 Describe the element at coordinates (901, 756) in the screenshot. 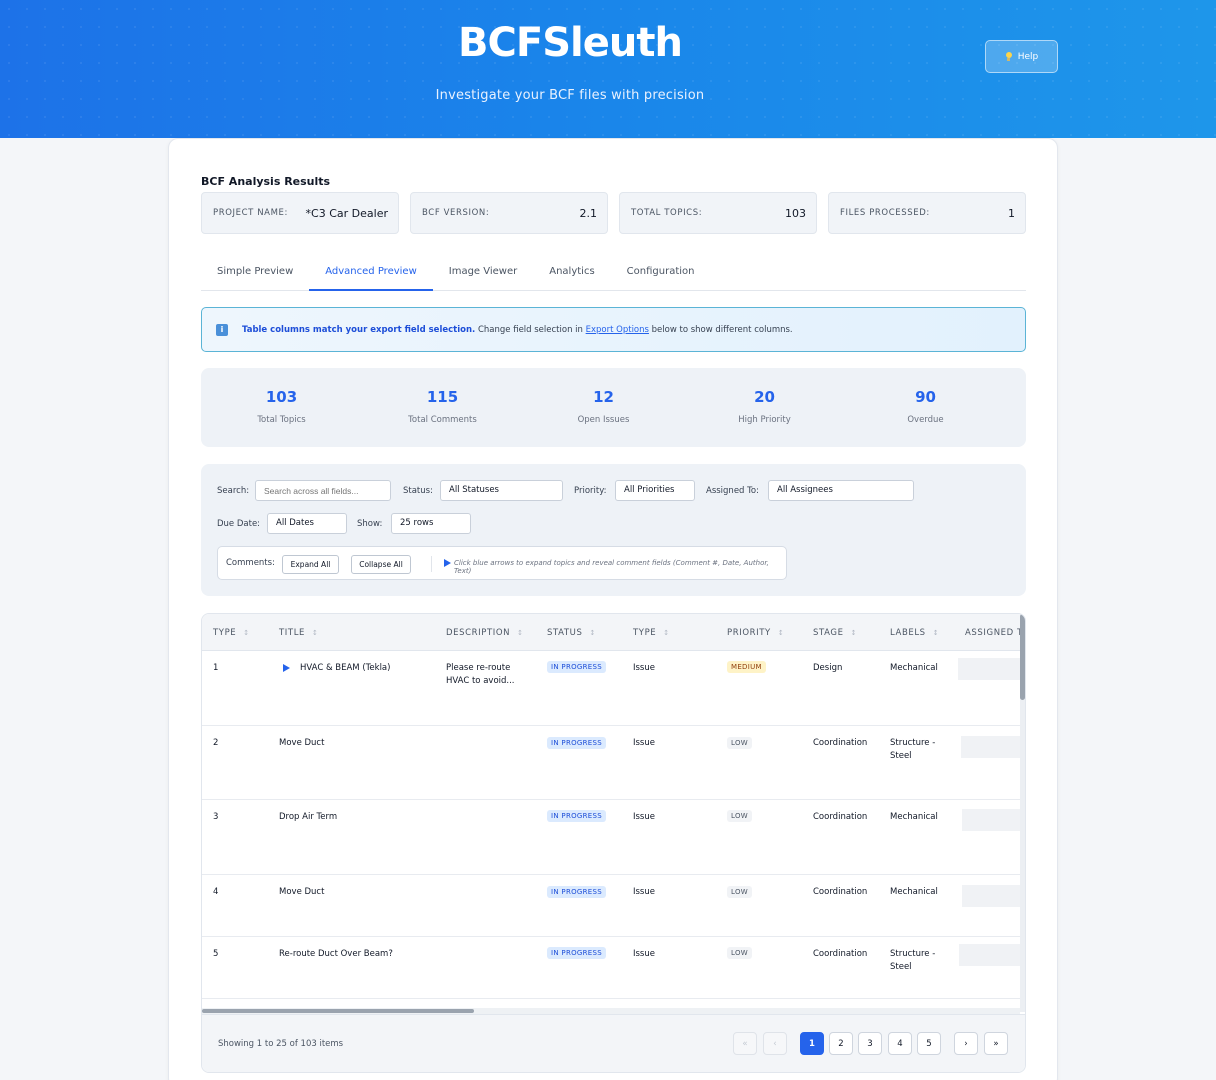

I see `row-labels: Steel` at that location.